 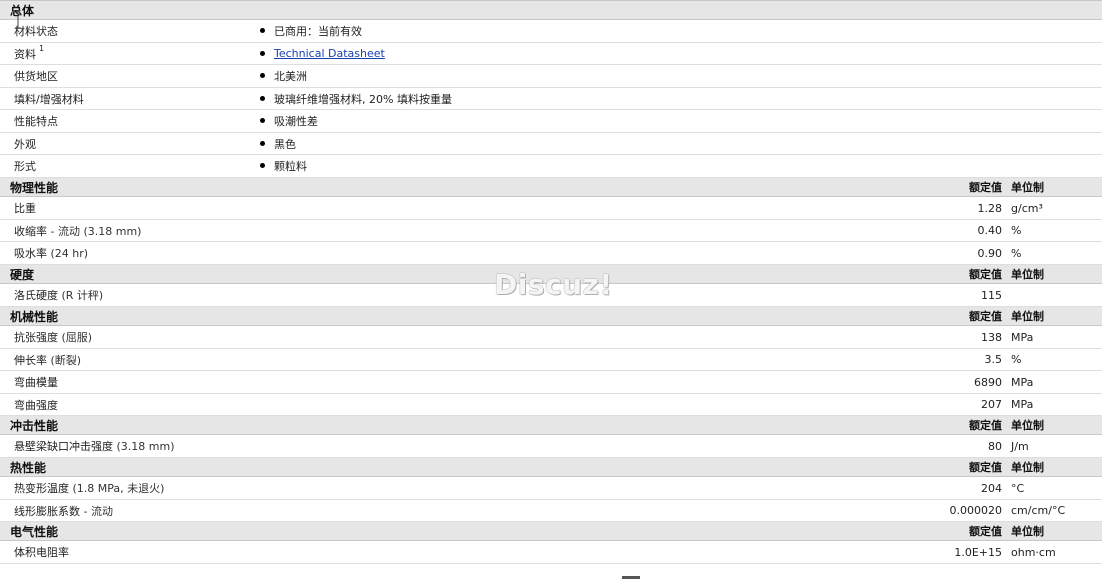 What do you see at coordinates (551, 187) in the screenshot?
I see `section-header-physical: 物理性能额定值单位制测试方法` at bounding box center [551, 187].